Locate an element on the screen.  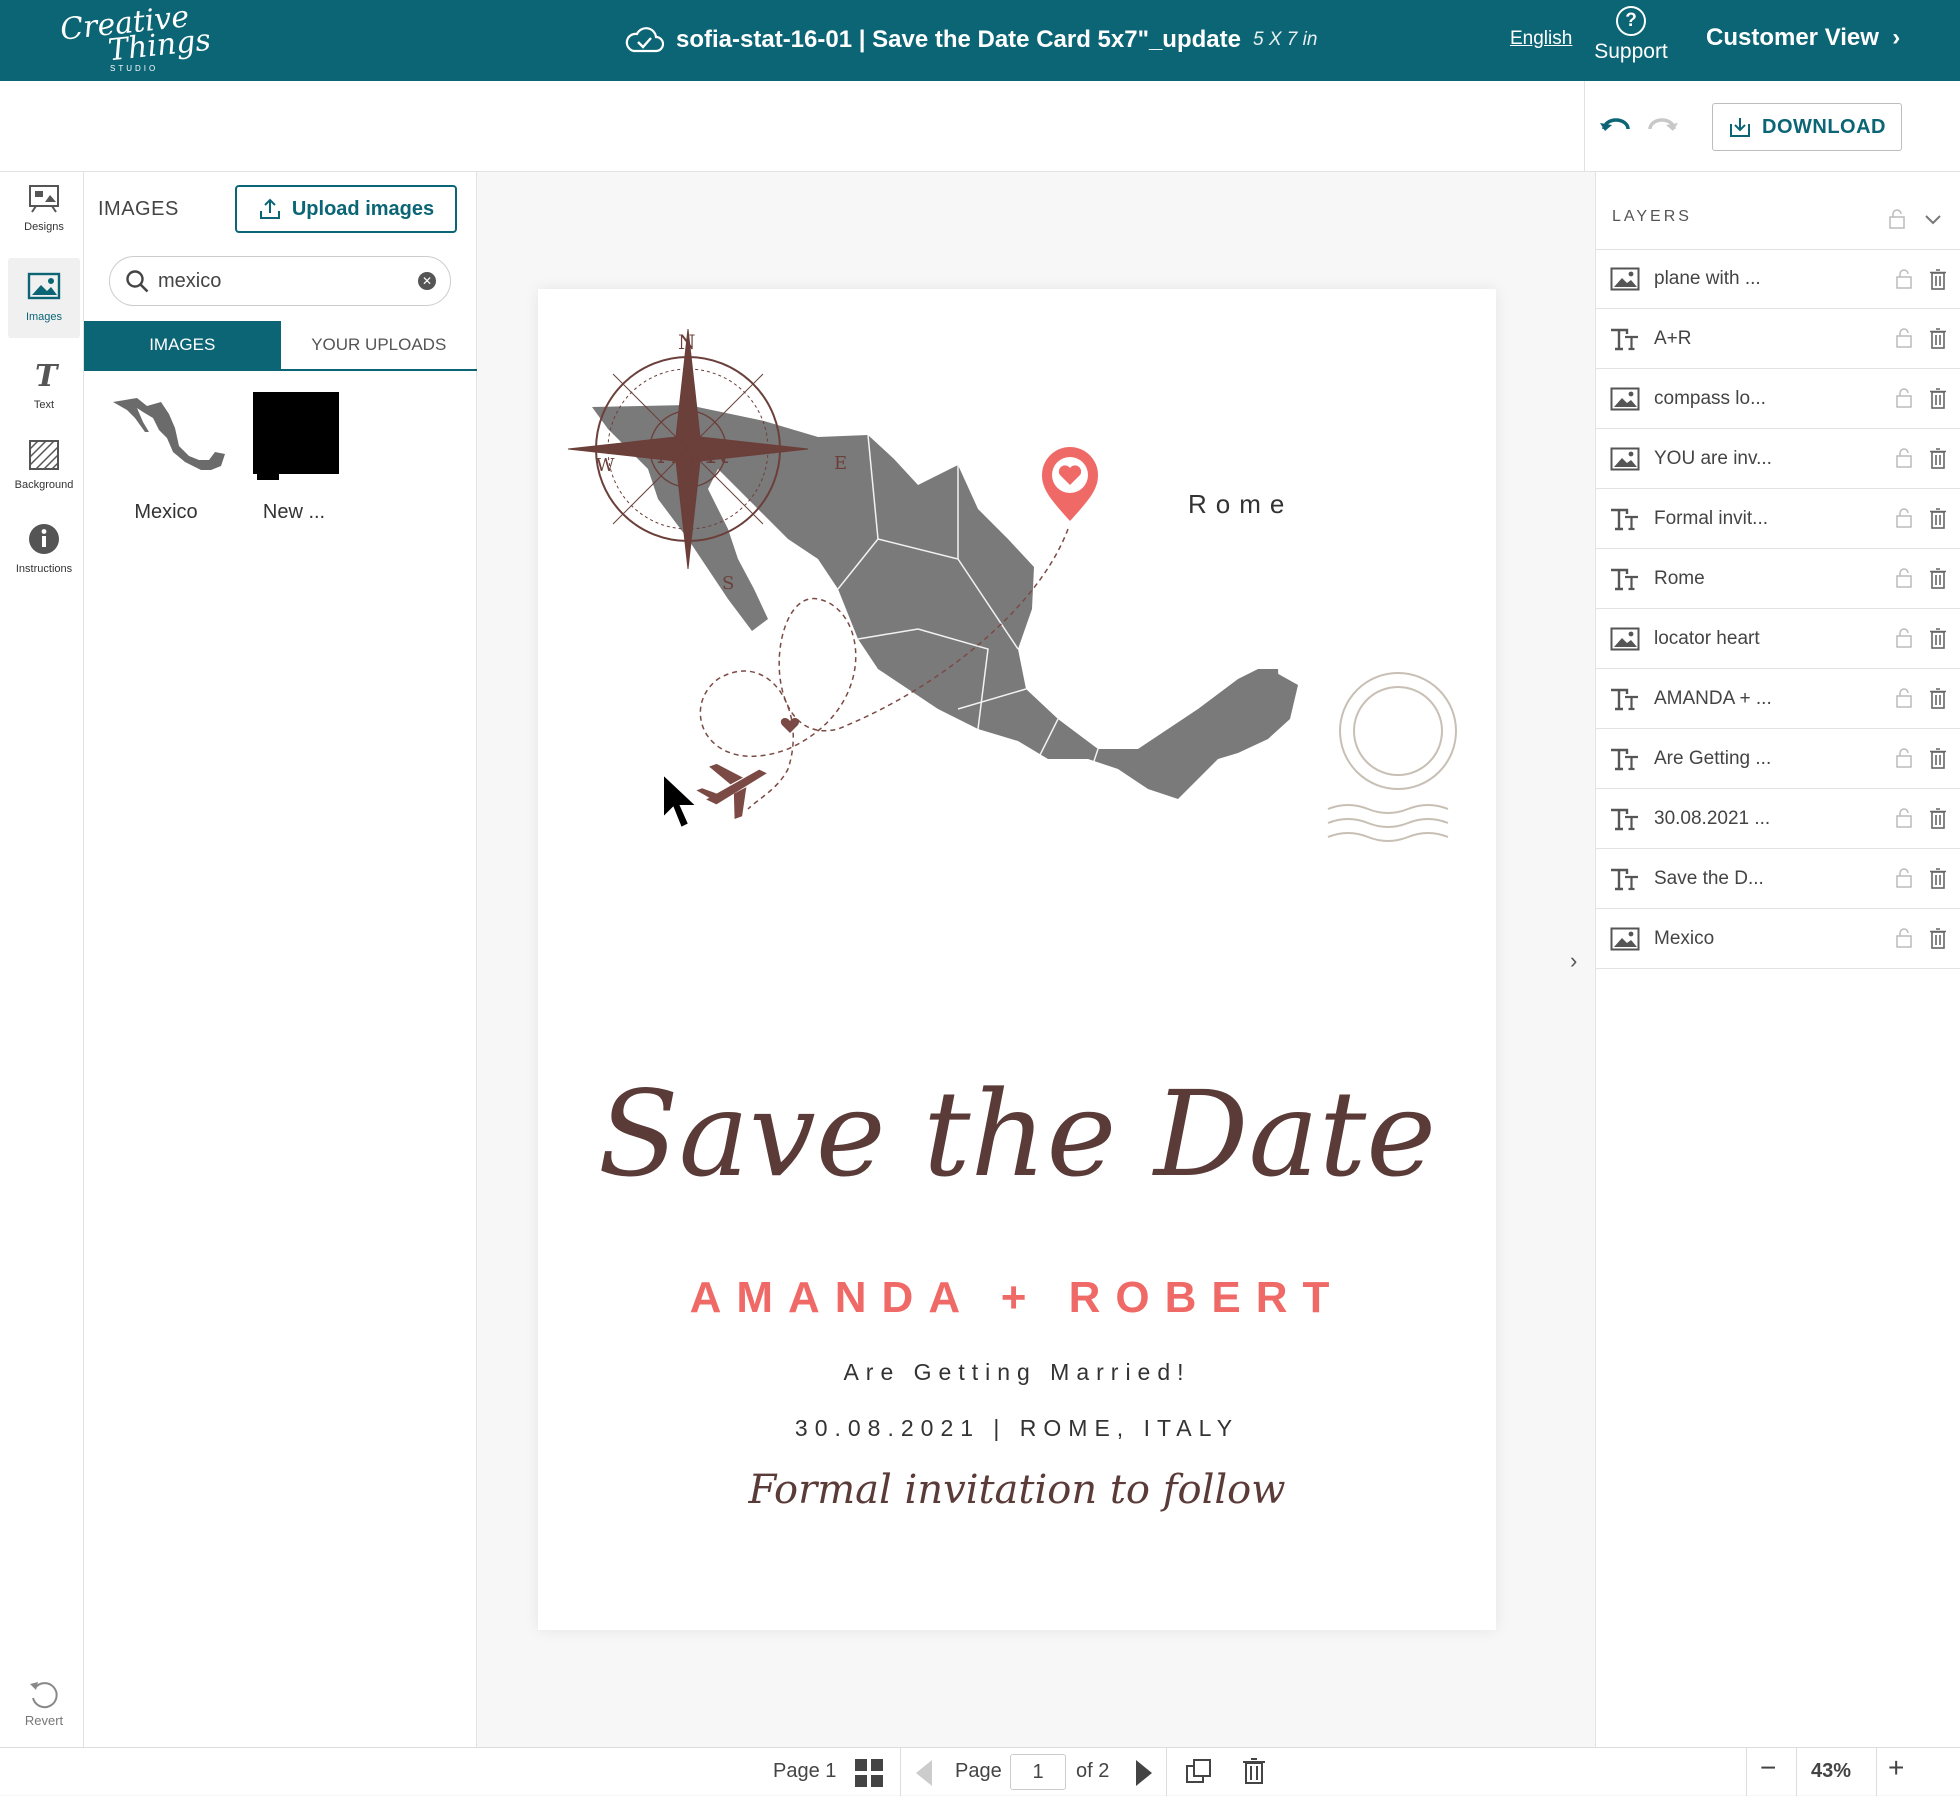
rail-text: T Text is located at coordinates (44, 384).